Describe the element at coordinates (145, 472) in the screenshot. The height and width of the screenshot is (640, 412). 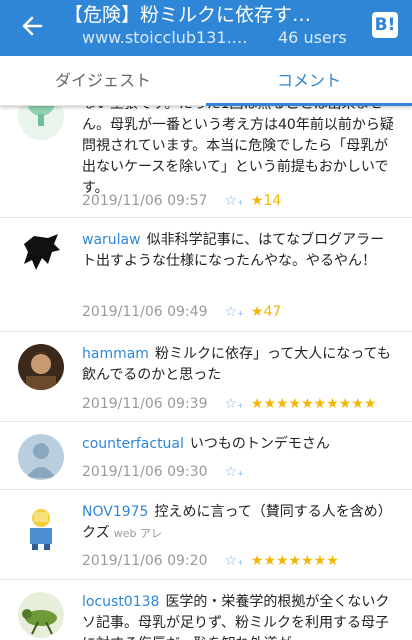
I see `comment-time: 2019/11/06 09:30` at that location.